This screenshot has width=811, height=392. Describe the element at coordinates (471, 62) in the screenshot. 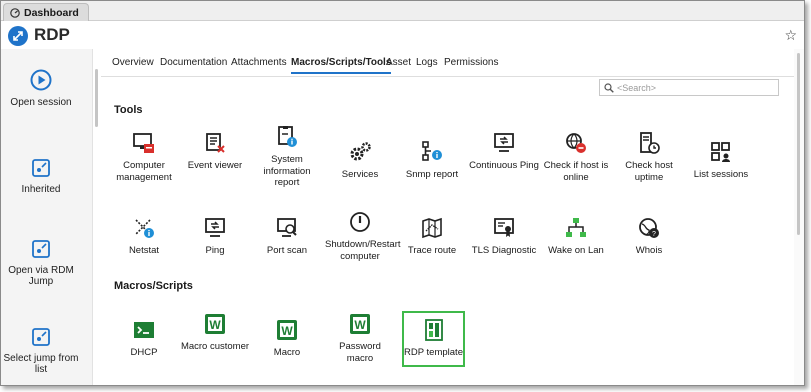

I see `tab-permissions: Permissions` at that location.